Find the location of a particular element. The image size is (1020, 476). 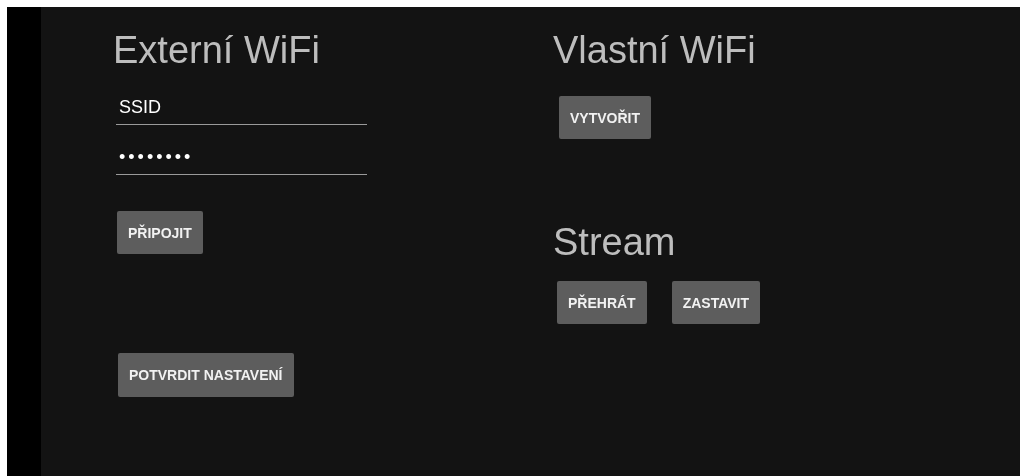

ssid-field: SSID is located at coordinates (241, 109).